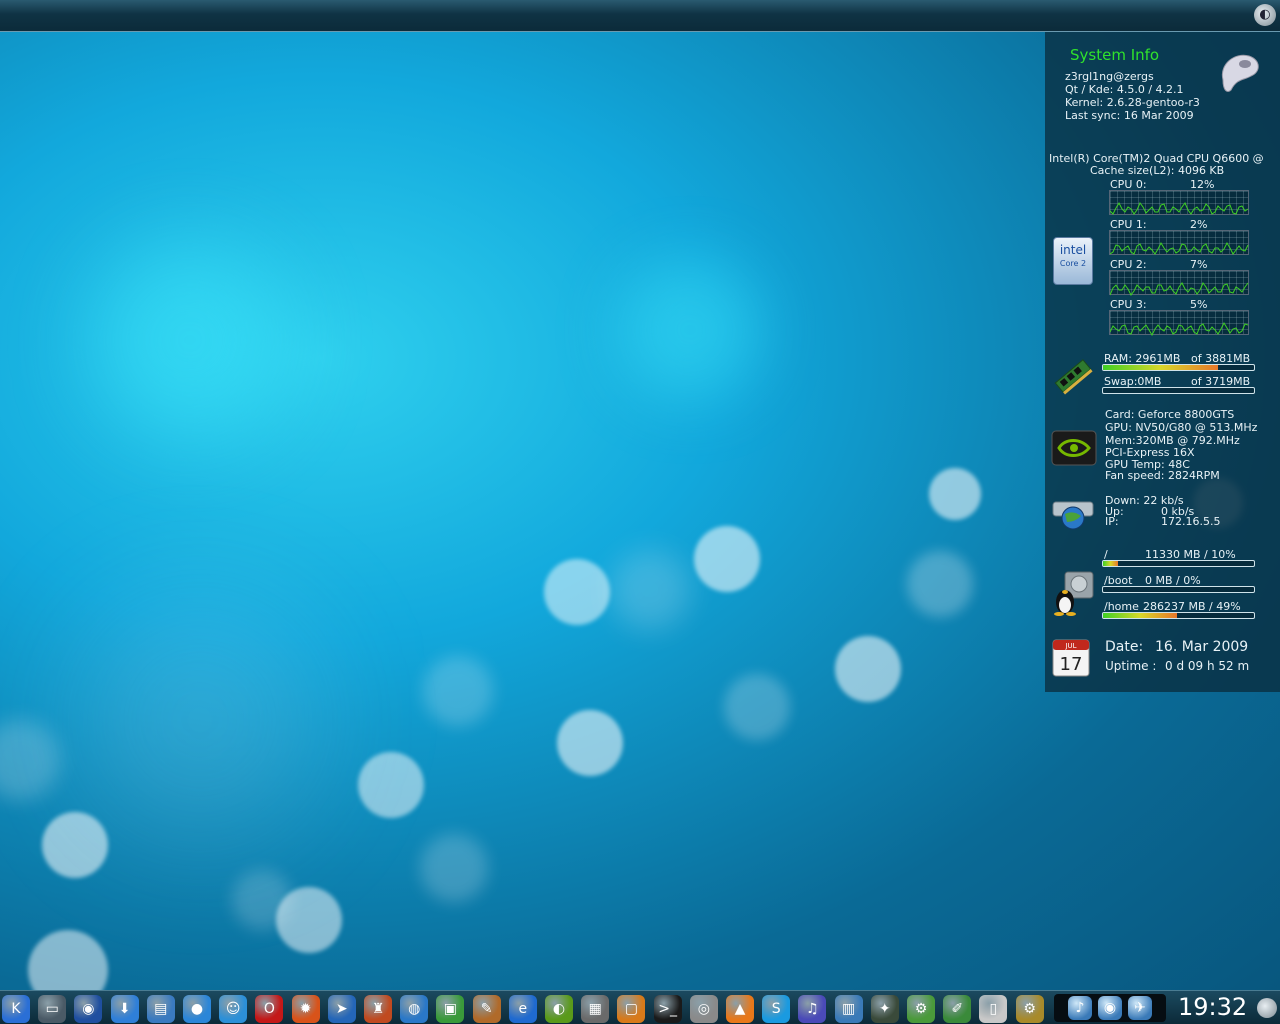 The width and height of the screenshot is (1280, 1024). What do you see at coordinates (740, 1009) in the screenshot?
I see `vlc-icon: ▲` at bounding box center [740, 1009].